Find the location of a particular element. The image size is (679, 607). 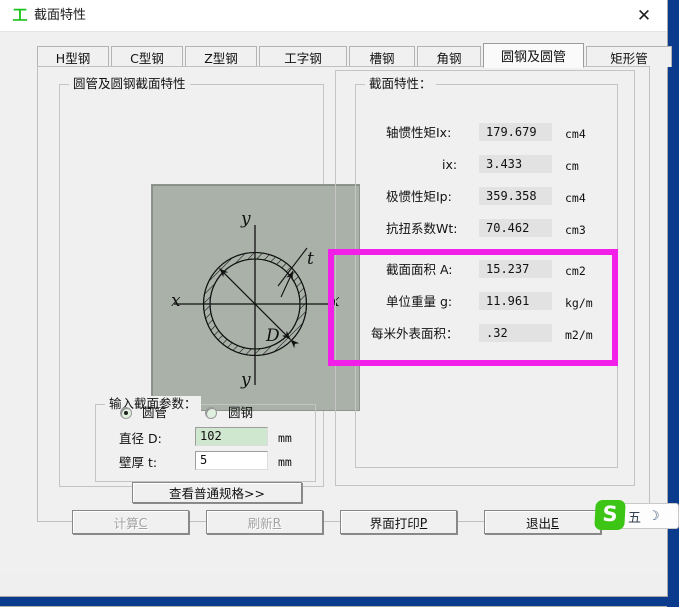

refresh-button-label: 刷新 is located at coordinates (260, 523).